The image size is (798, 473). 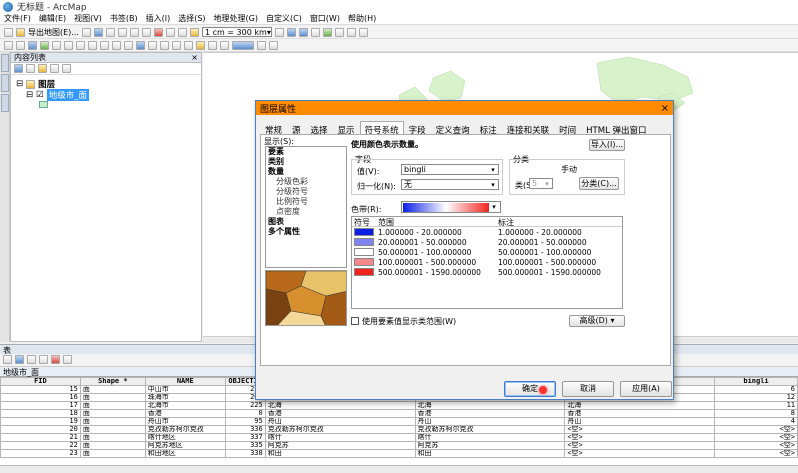 What do you see at coordinates (20, 32) in the screenshot?
I see `export-map-icon` at bounding box center [20, 32].